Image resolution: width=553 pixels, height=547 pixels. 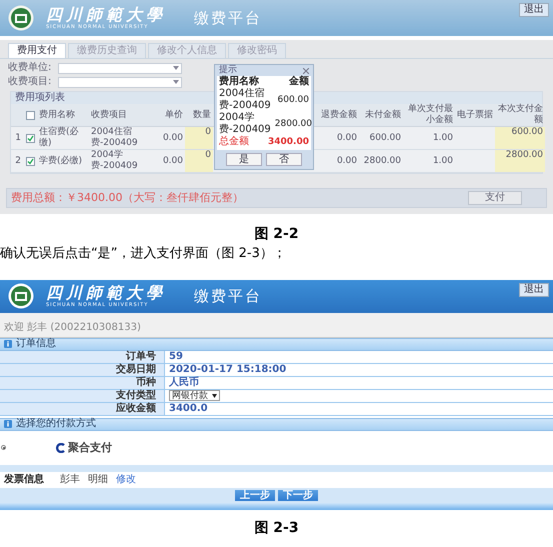 What do you see at coordinates (18, 161) in the screenshot?
I see `row-number: 2` at bounding box center [18, 161].